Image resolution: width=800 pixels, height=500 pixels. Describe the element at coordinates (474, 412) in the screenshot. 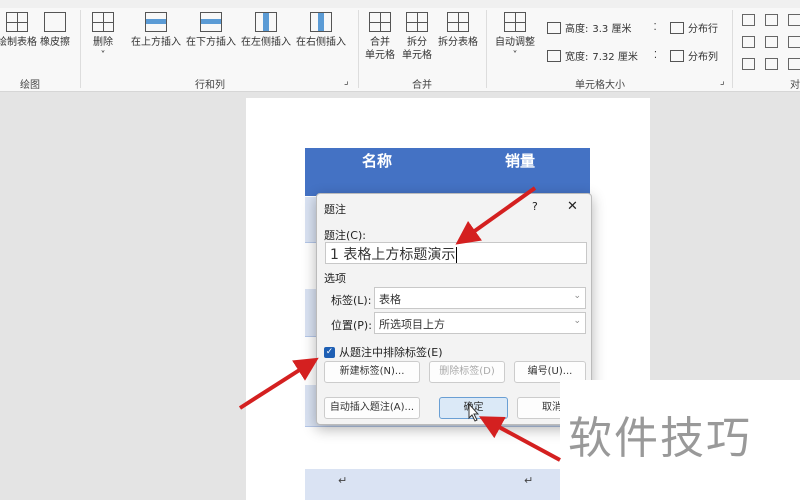

I see `mouse-cursor-icon` at that location.